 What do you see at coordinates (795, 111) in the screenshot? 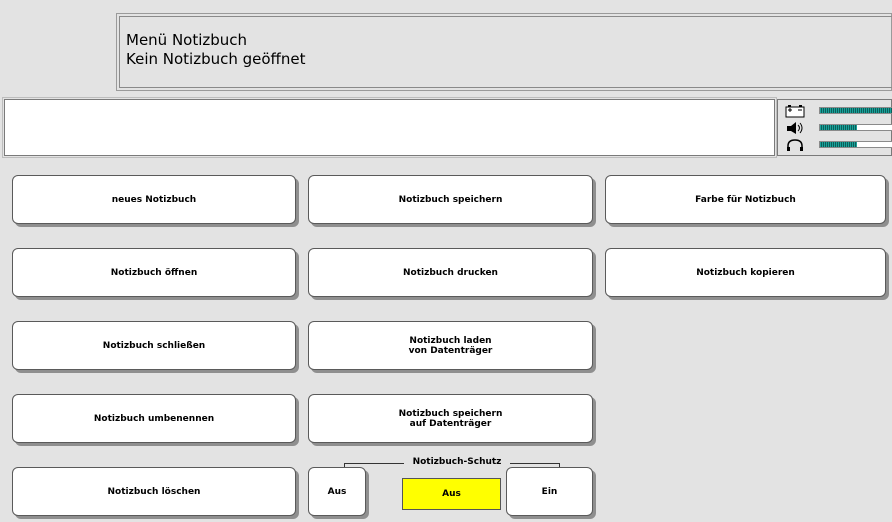
I see `battery-icon` at bounding box center [795, 111].